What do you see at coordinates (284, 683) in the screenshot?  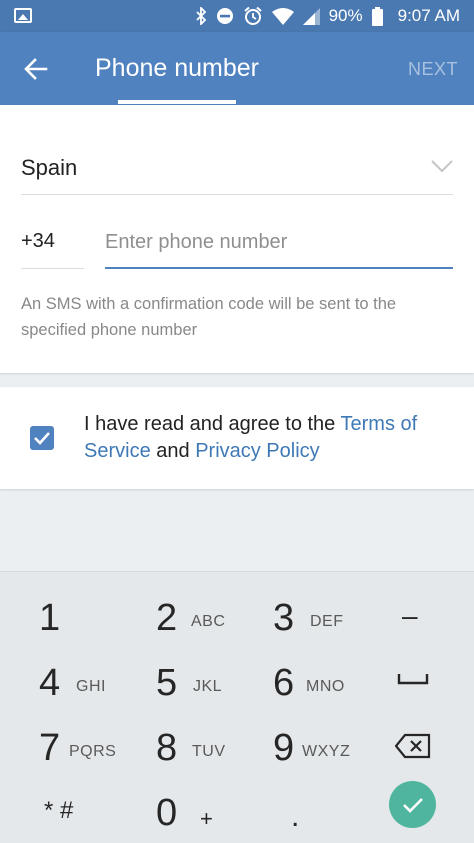 I see `key-digit: 6` at bounding box center [284, 683].